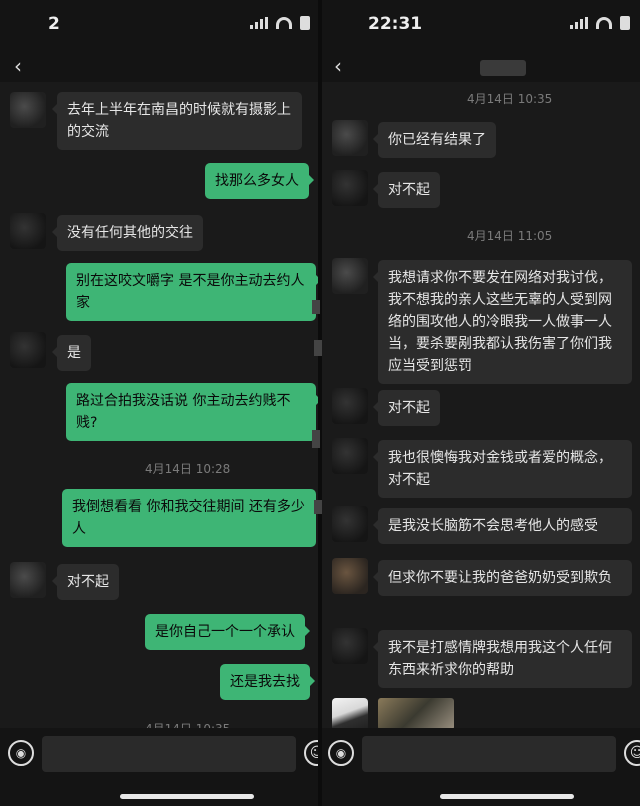 This screenshot has height=806, width=640. Describe the element at coordinates (267, 682) in the screenshot. I see `message-bubble-outgoing: 还是我去找` at that location.